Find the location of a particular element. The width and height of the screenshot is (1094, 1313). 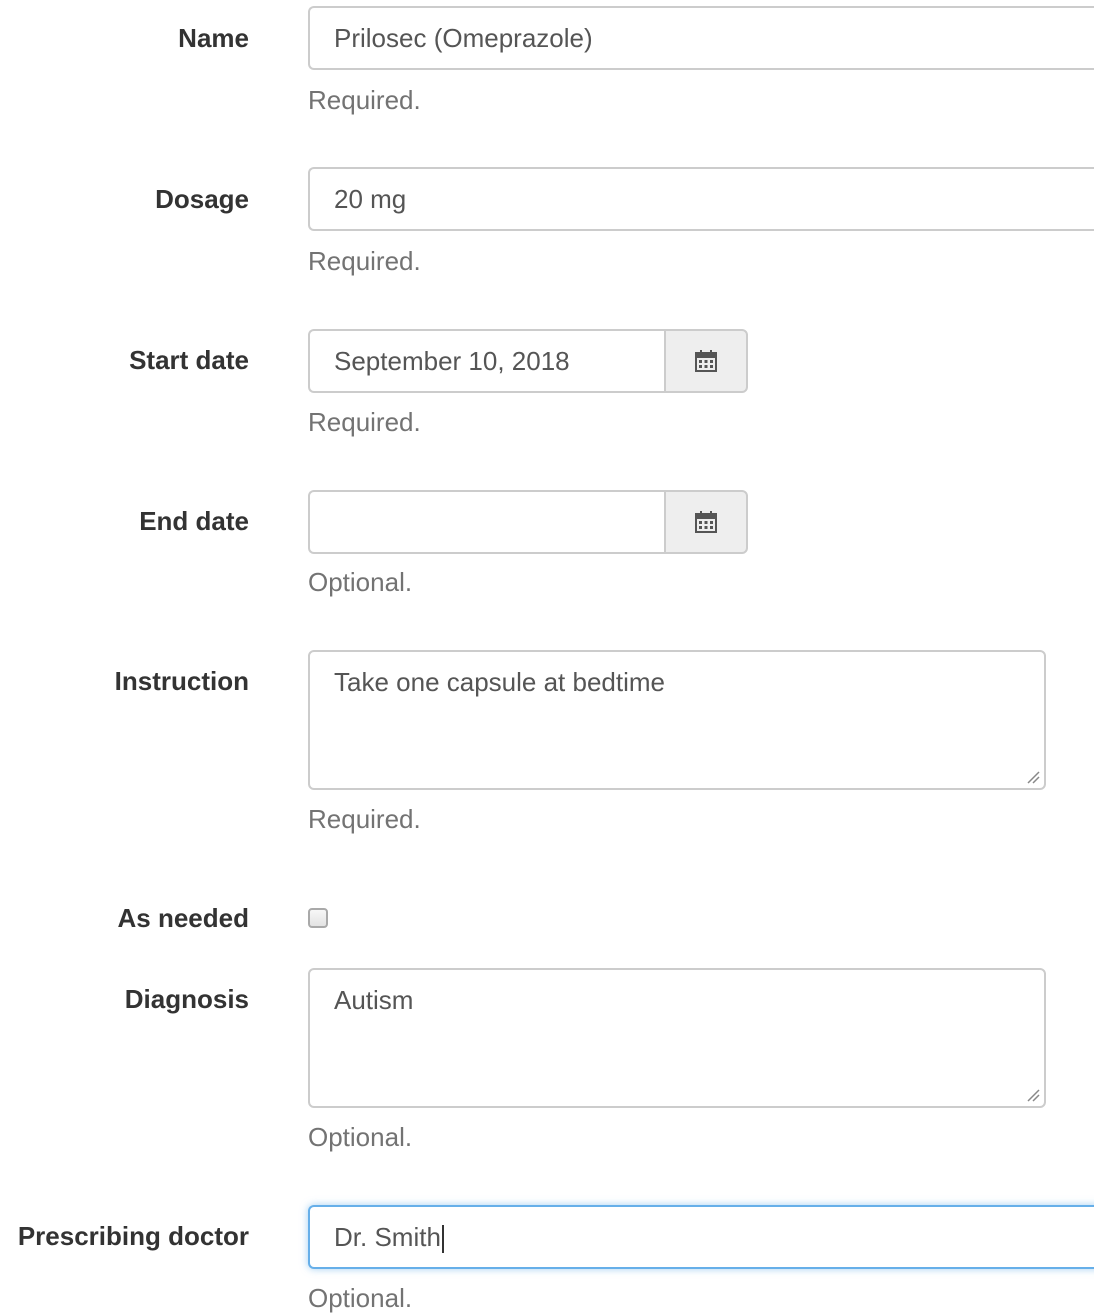

dosage-help: Required. is located at coordinates (364, 261).